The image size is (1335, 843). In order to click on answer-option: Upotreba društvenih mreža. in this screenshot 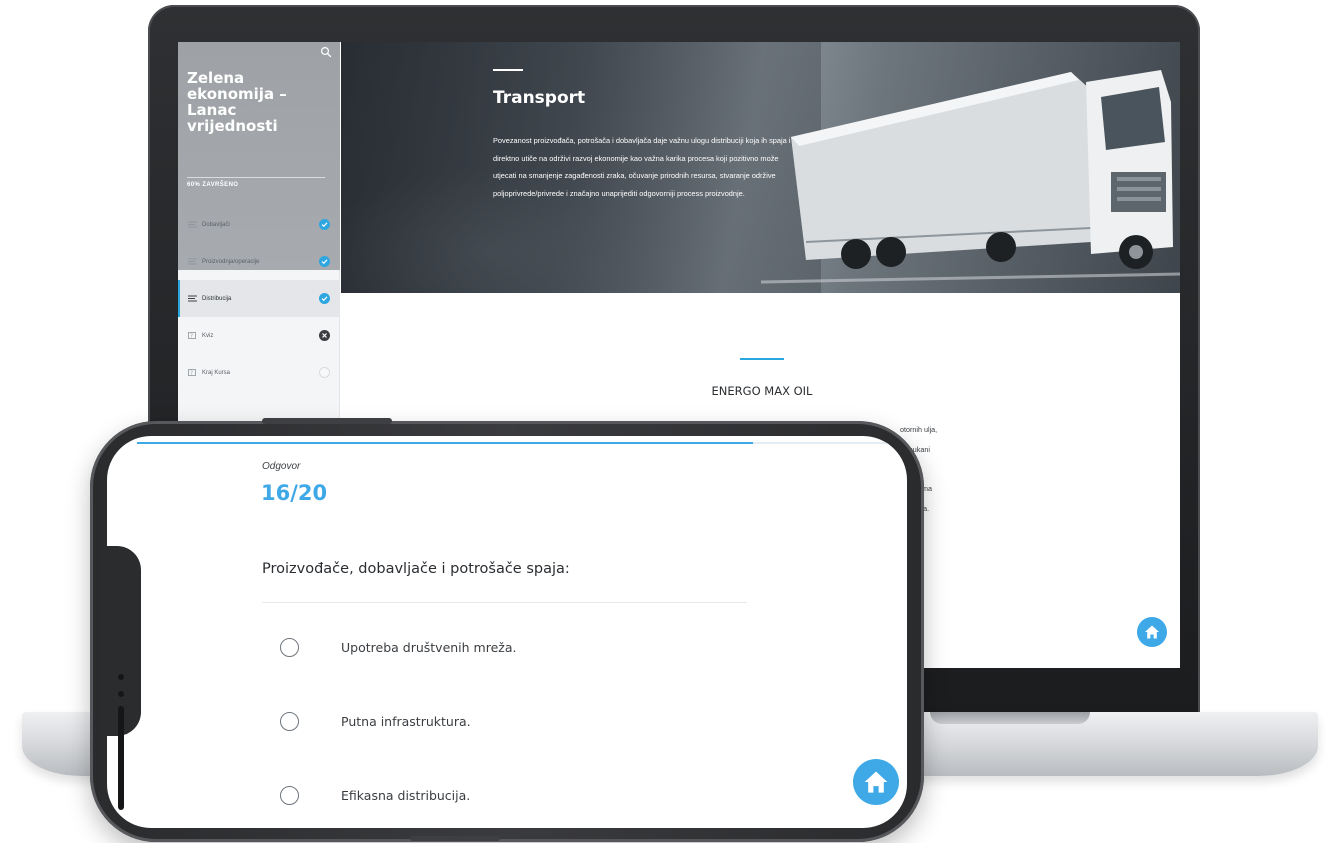, I will do `click(398, 647)`.